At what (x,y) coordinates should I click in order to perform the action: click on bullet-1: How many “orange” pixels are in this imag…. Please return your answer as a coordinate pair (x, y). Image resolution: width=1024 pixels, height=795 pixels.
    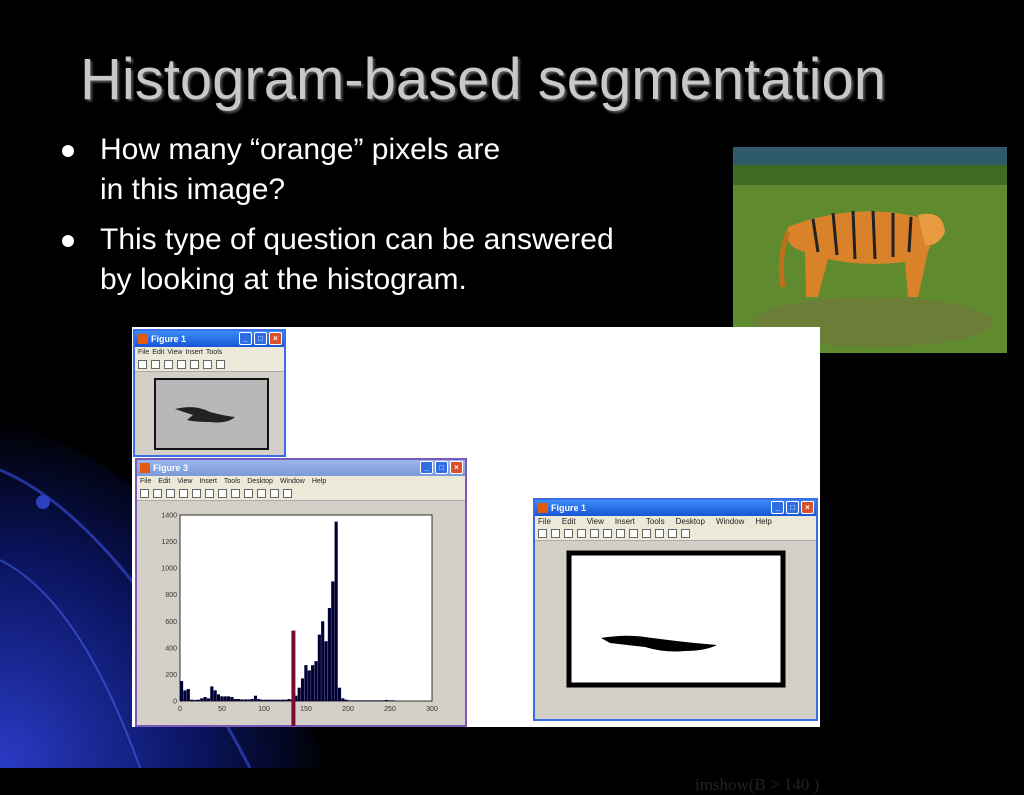
    Looking at the image, I should click on (281, 170).